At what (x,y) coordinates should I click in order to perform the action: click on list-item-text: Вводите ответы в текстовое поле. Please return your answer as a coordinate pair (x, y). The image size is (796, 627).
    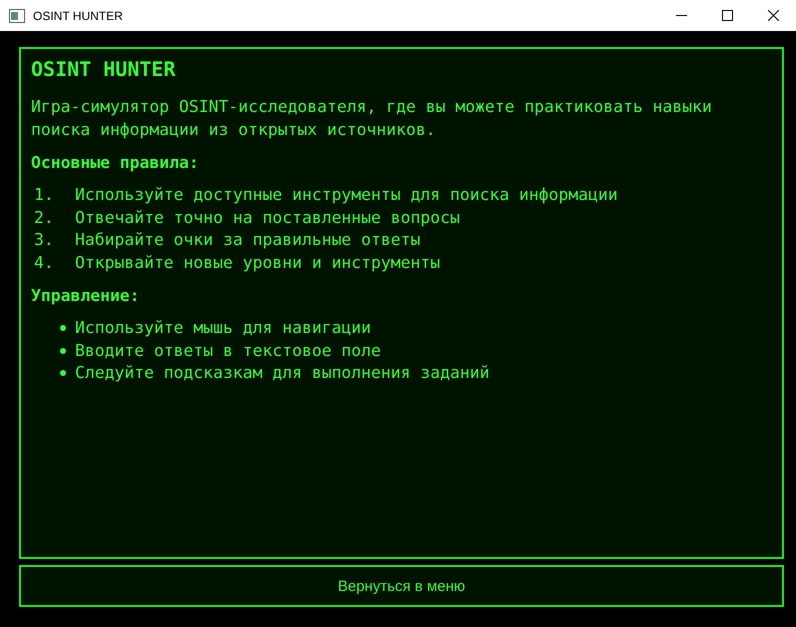
    Looking at the image, I should click on (228, 351).